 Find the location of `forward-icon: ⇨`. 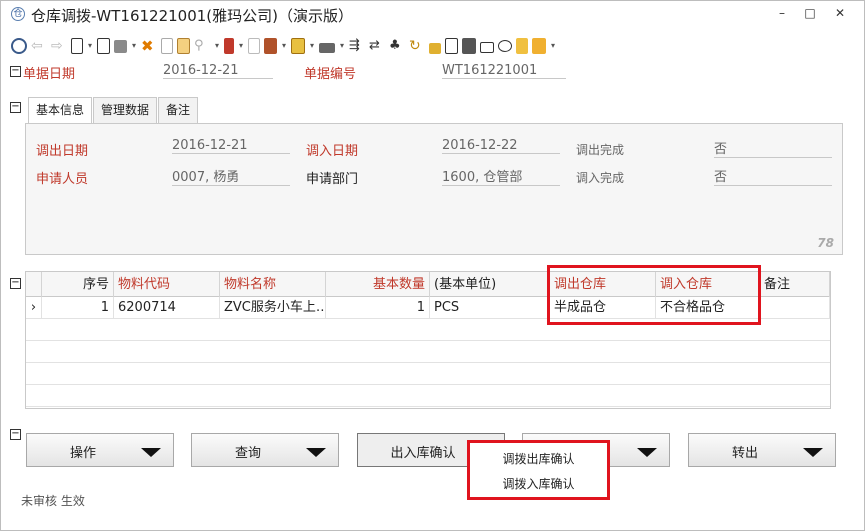

forward-icon: ⇨ is located at coordinates (59, 46).